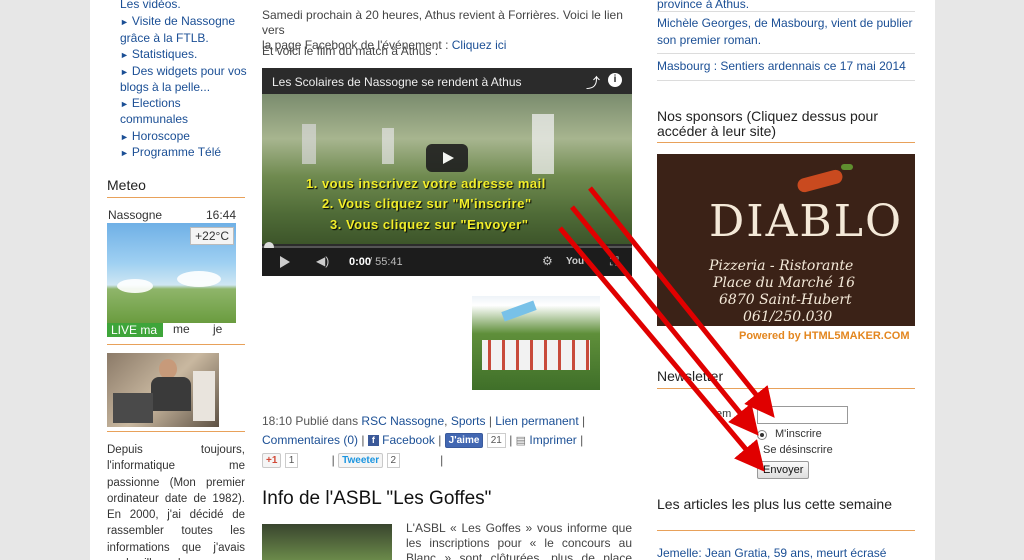  I want to click on left-nav-label: Visite de Nassogne, so click(183, 21).